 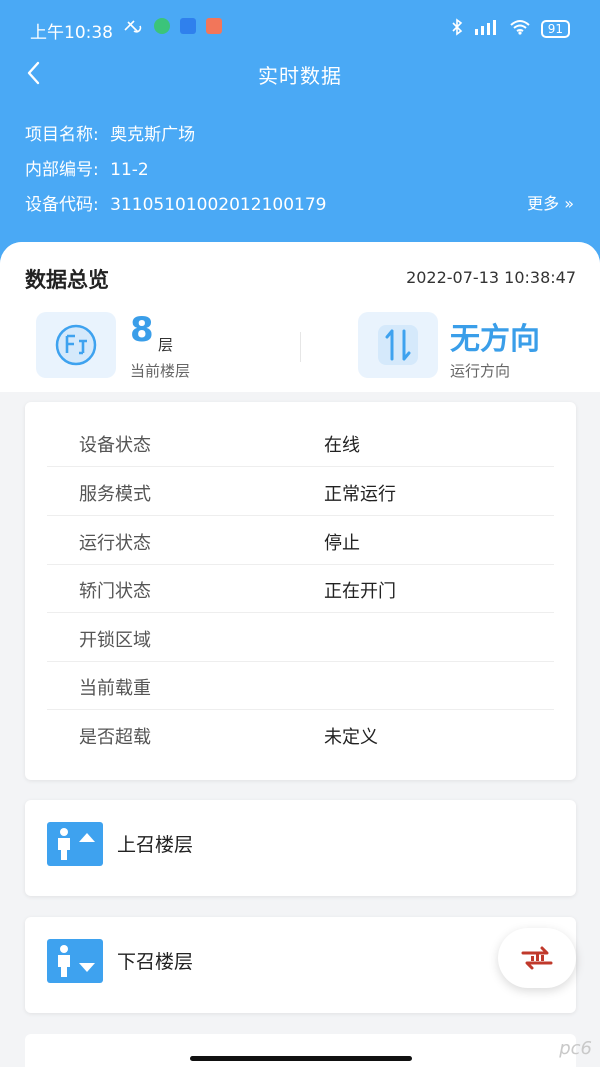 I want to click on down-call-label: 下召楼层, so click(x=155, y=962).